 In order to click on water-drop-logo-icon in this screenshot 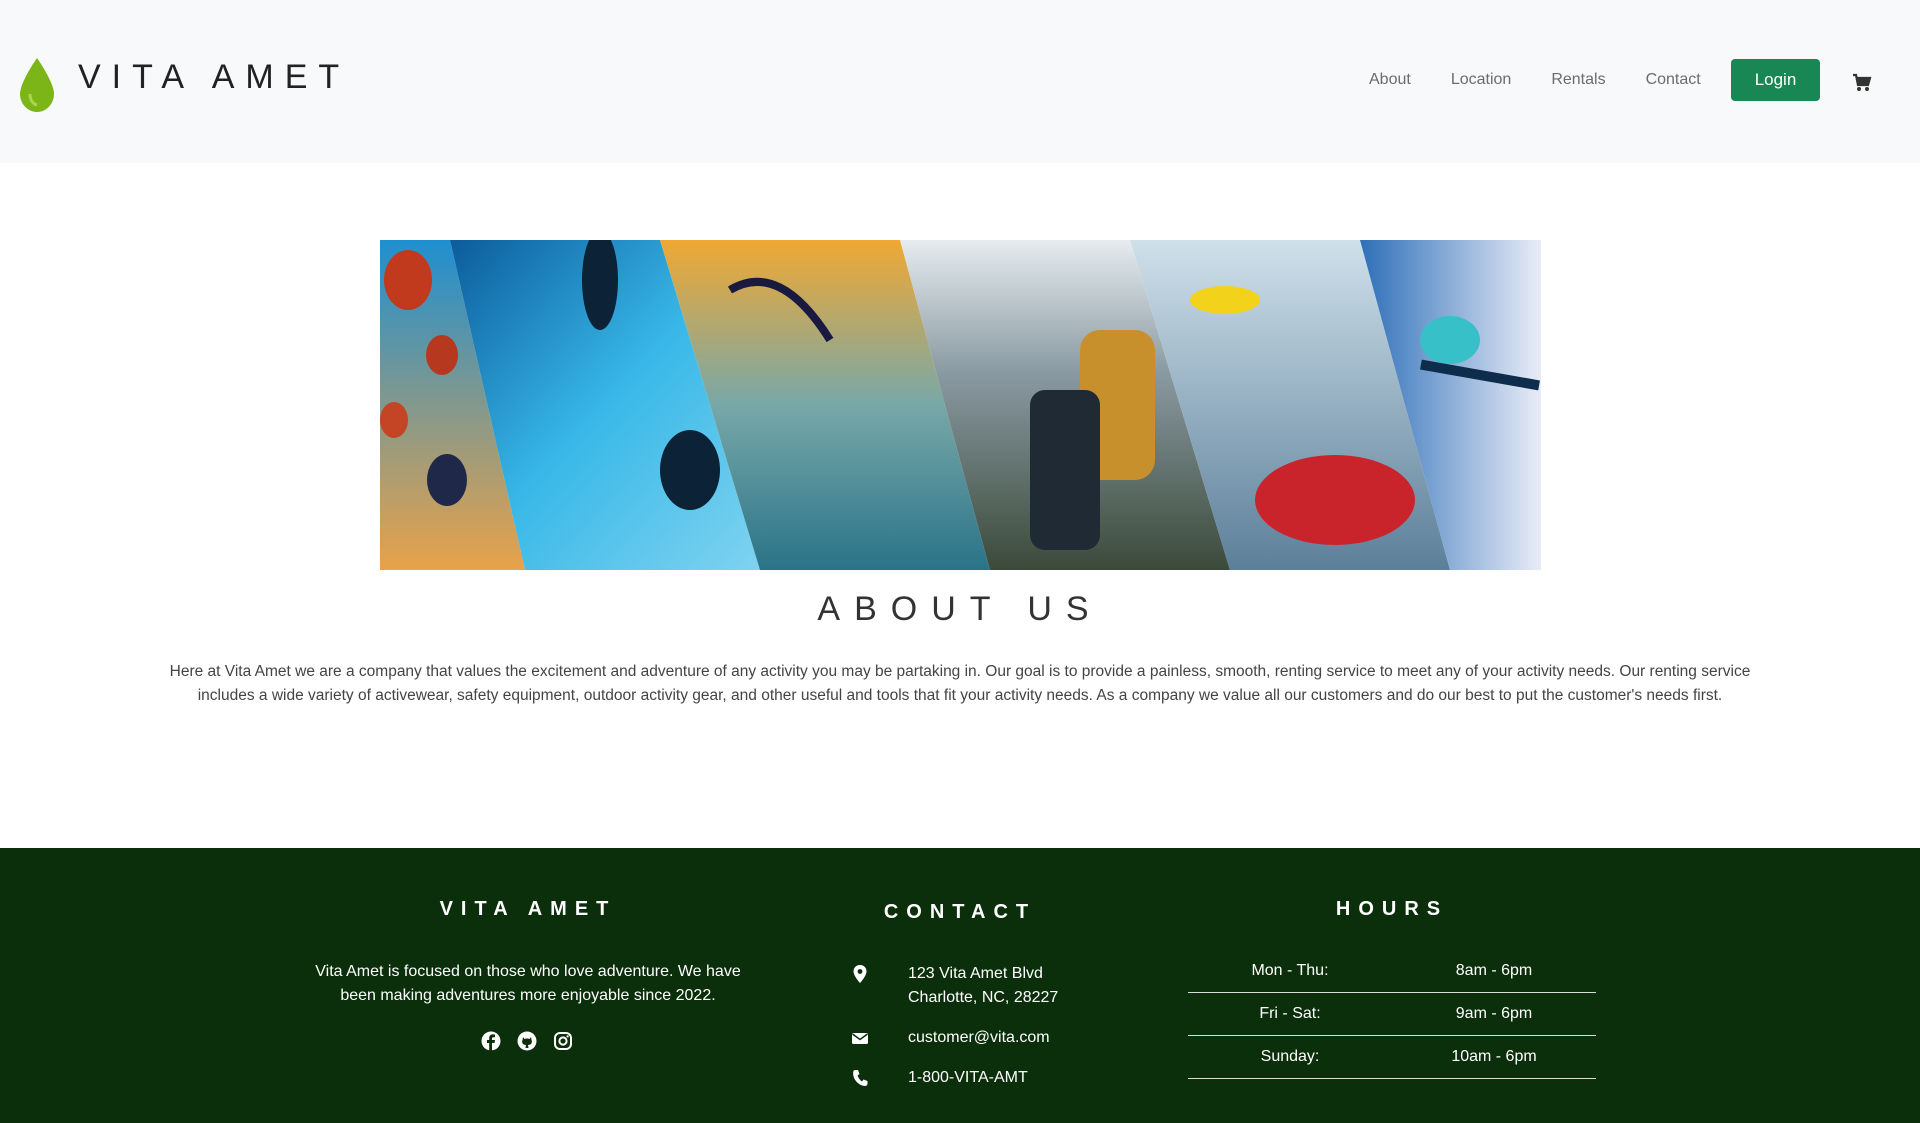, I will do `click(37, 85)`.